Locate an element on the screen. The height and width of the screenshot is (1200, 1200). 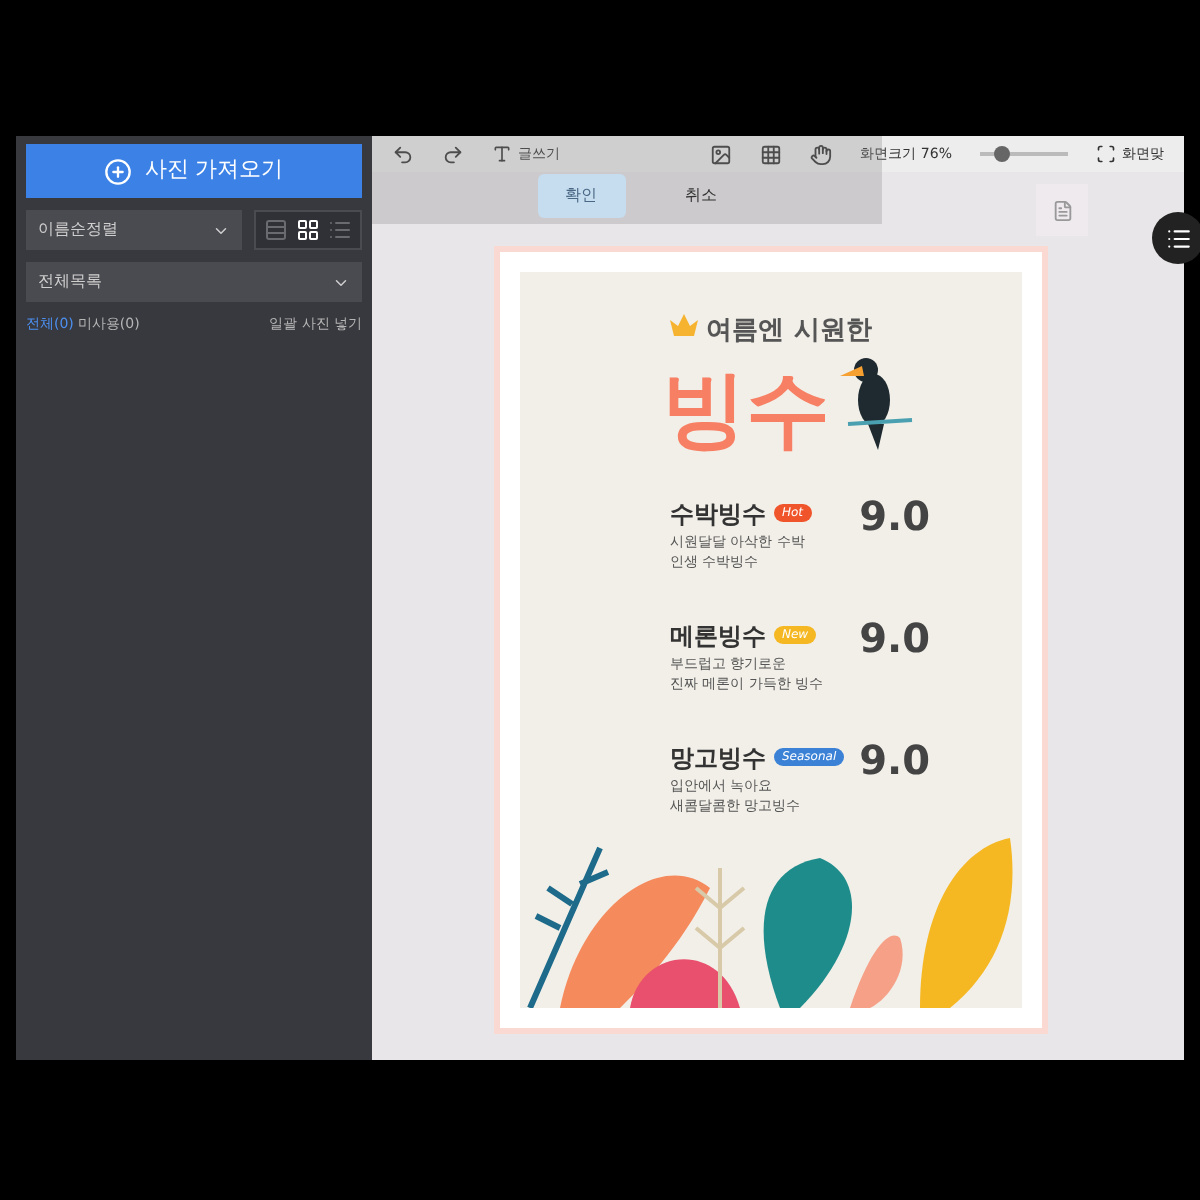
cancel-button: 취소 is located at coordinates (701, 196).